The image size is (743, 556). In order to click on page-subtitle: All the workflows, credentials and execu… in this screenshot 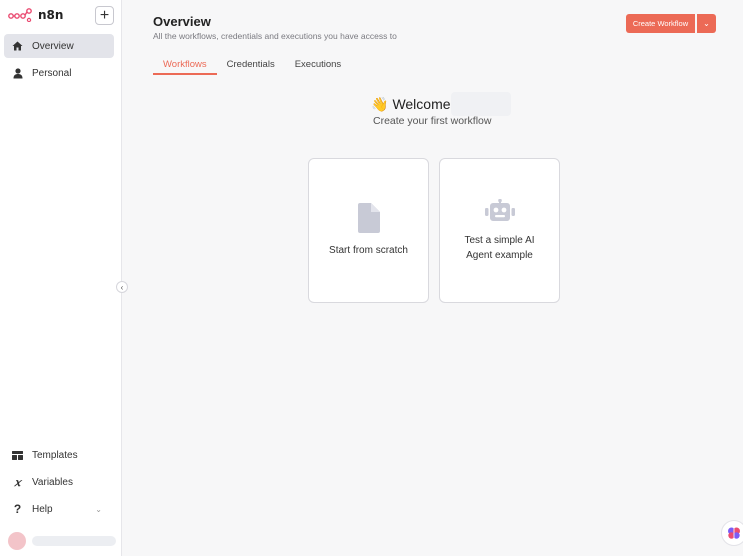, I will do `click(275, 36)`.